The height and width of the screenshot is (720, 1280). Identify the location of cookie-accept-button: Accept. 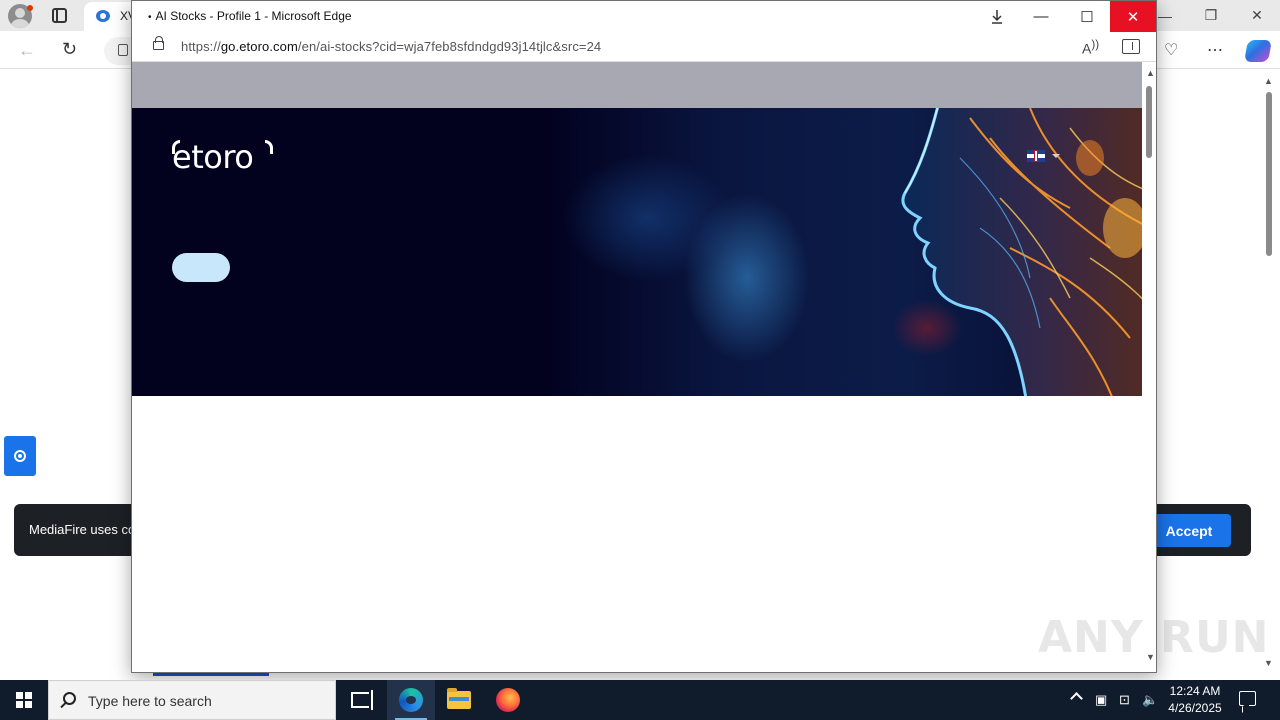
(1189, 530).